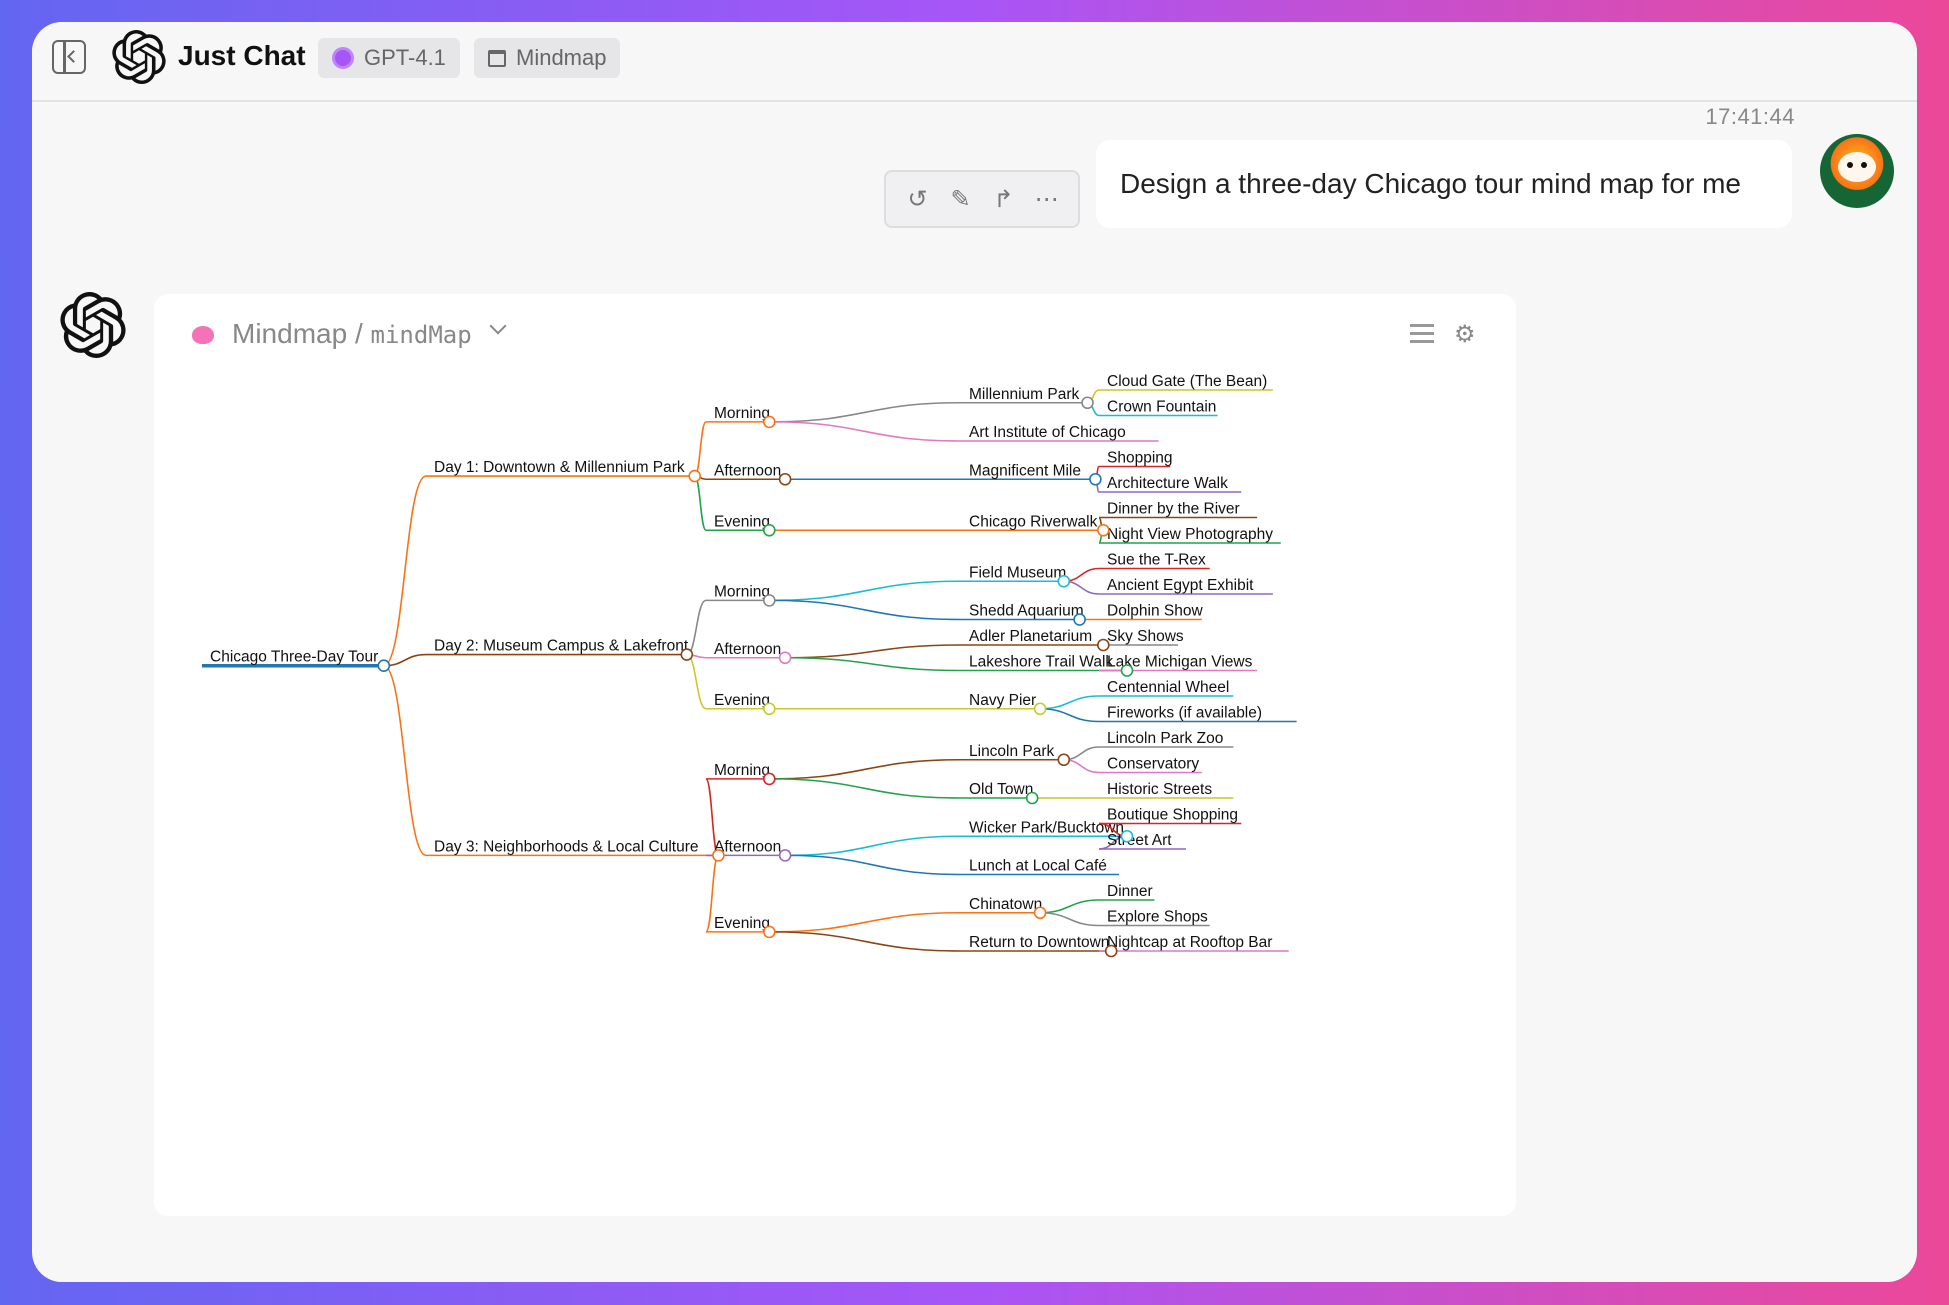  What do you see at coordinates (1041, 662) in the screenshot?
I see `mindmap-node-label: Lakeshore Trail Walk` at bounding box center [1041, 662].